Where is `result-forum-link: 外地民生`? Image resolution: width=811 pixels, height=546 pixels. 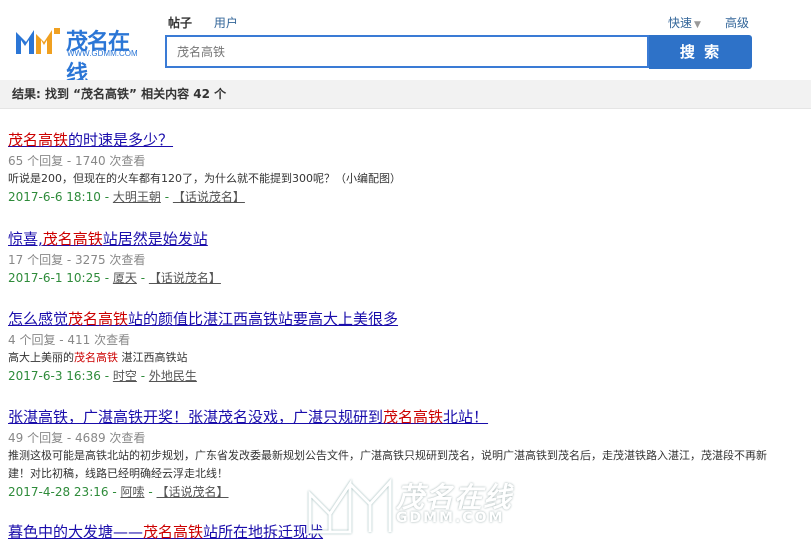 result-forum-link: 外地民生 is located at coordinates (173, 376).